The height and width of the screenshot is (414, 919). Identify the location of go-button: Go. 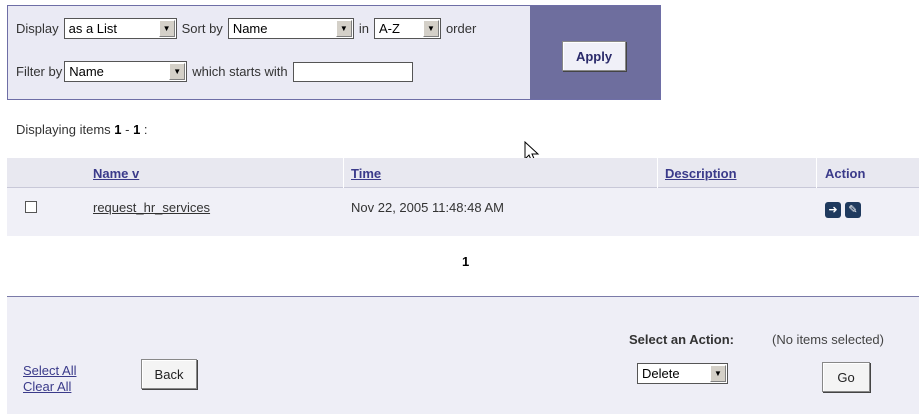
(846, 377).